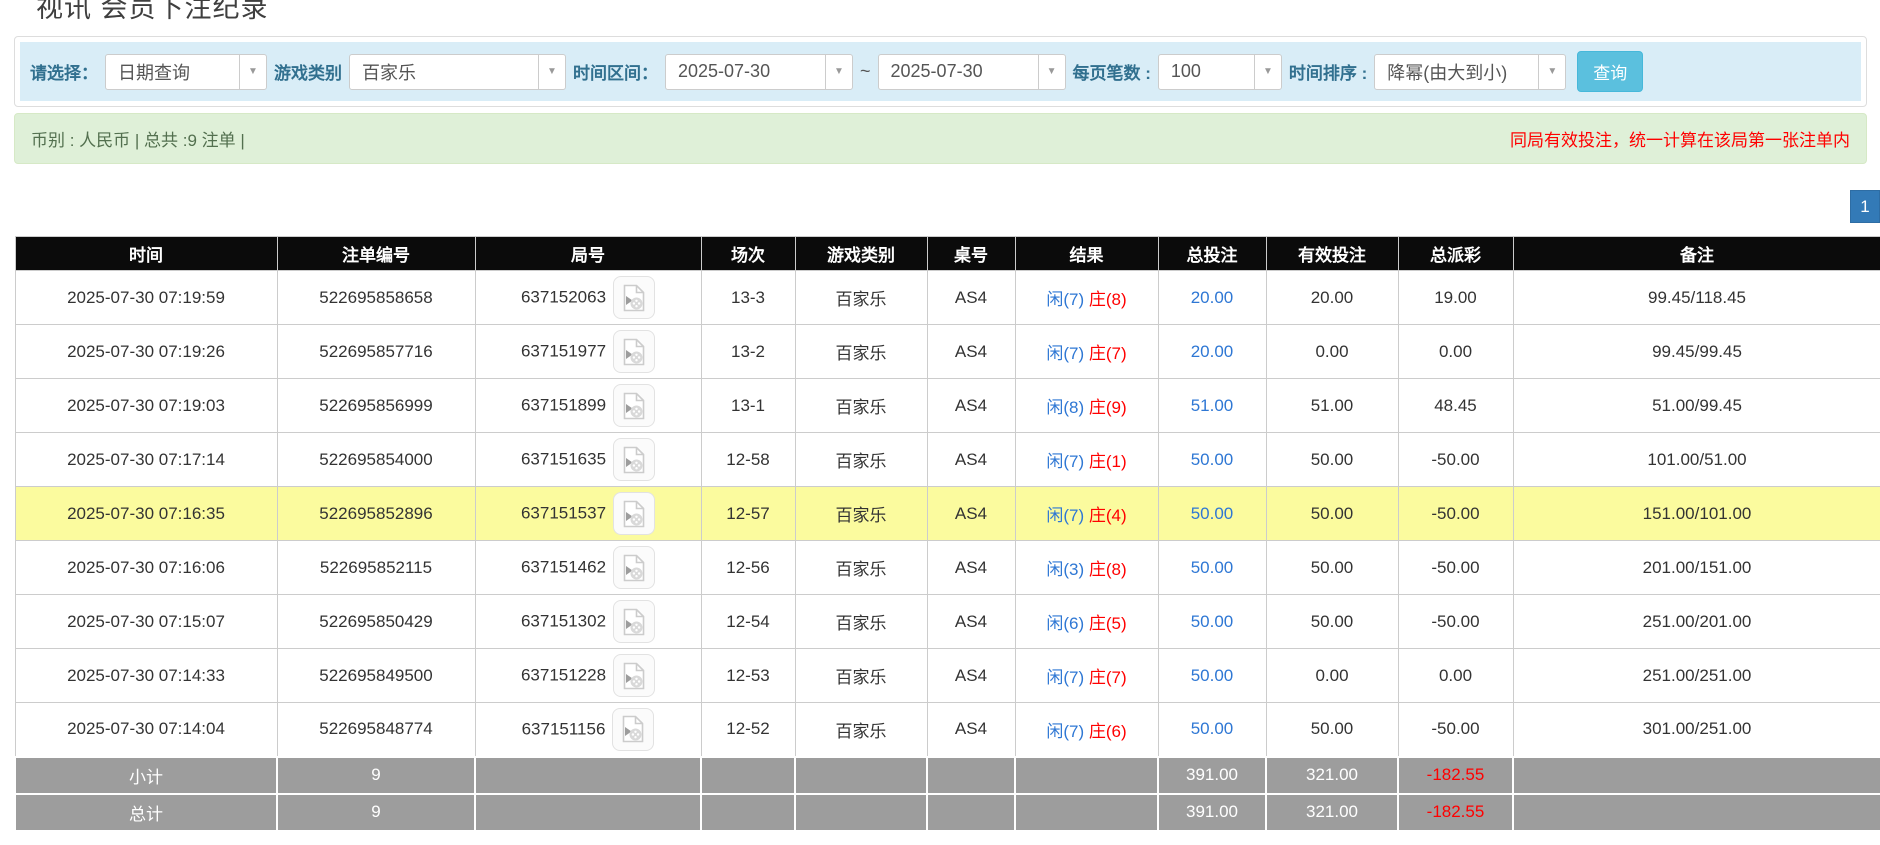 Image resolution: width=1880 pixels, height=845 pixels. What do you see at coordinates (376, 513) in the screenshot?
I see `cell-bet-id: 522695852896` at bounding box center [376, 513].